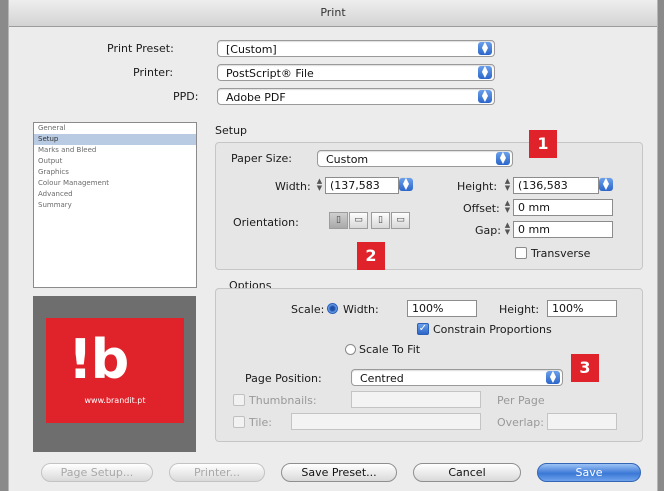  What do you see at coordinates (231, 130) in the screenshot?
I see `setup-heading: Setup` at bounding box center [231, 130].